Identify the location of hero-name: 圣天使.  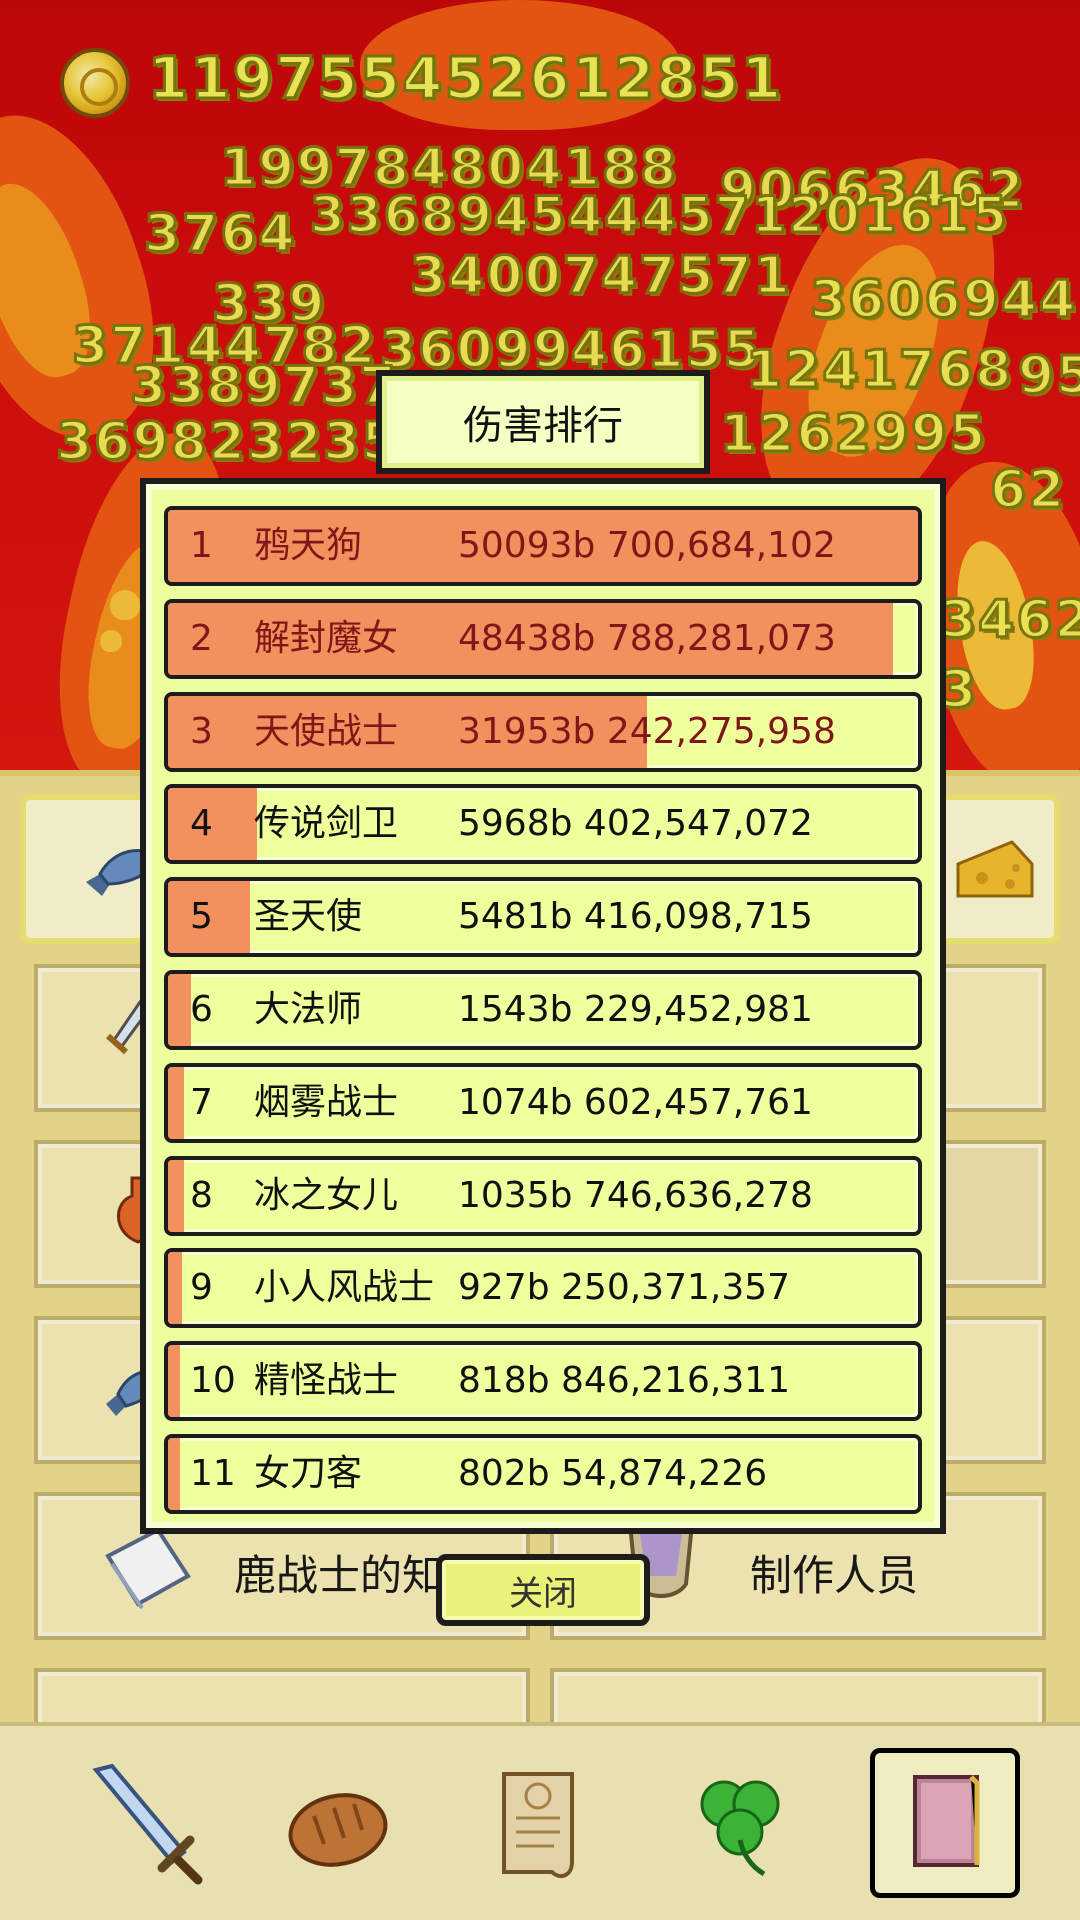
(308, 917).